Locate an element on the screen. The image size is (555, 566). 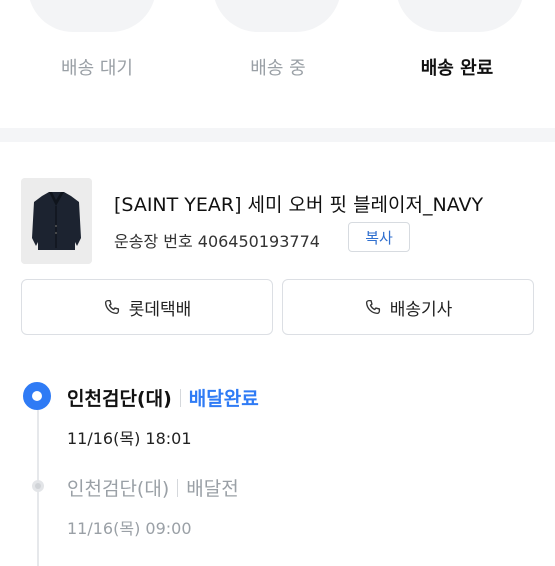
courier-call-button: 롯데택배 is located at coordinates (147, 307).